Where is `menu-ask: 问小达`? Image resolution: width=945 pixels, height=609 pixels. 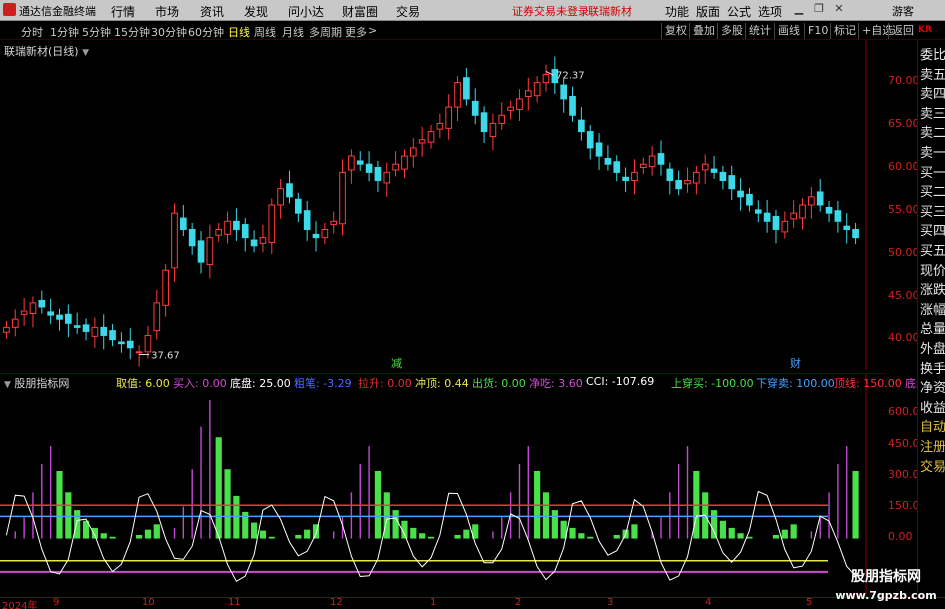
menu-ask: 问小达 is located at coordinates (306, 11).